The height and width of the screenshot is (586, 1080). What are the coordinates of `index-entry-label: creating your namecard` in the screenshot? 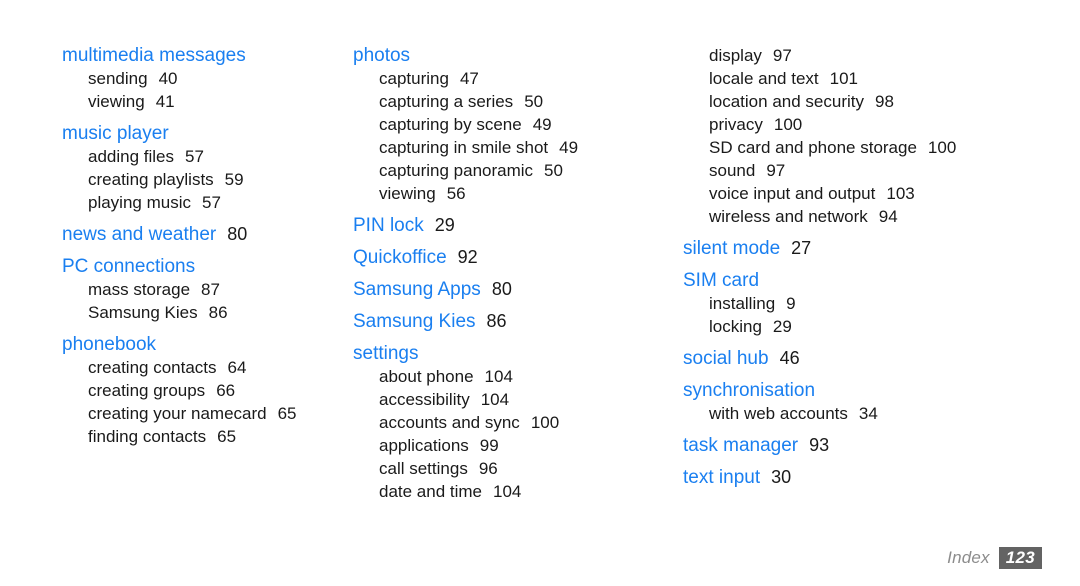 It's located at (177, 413).